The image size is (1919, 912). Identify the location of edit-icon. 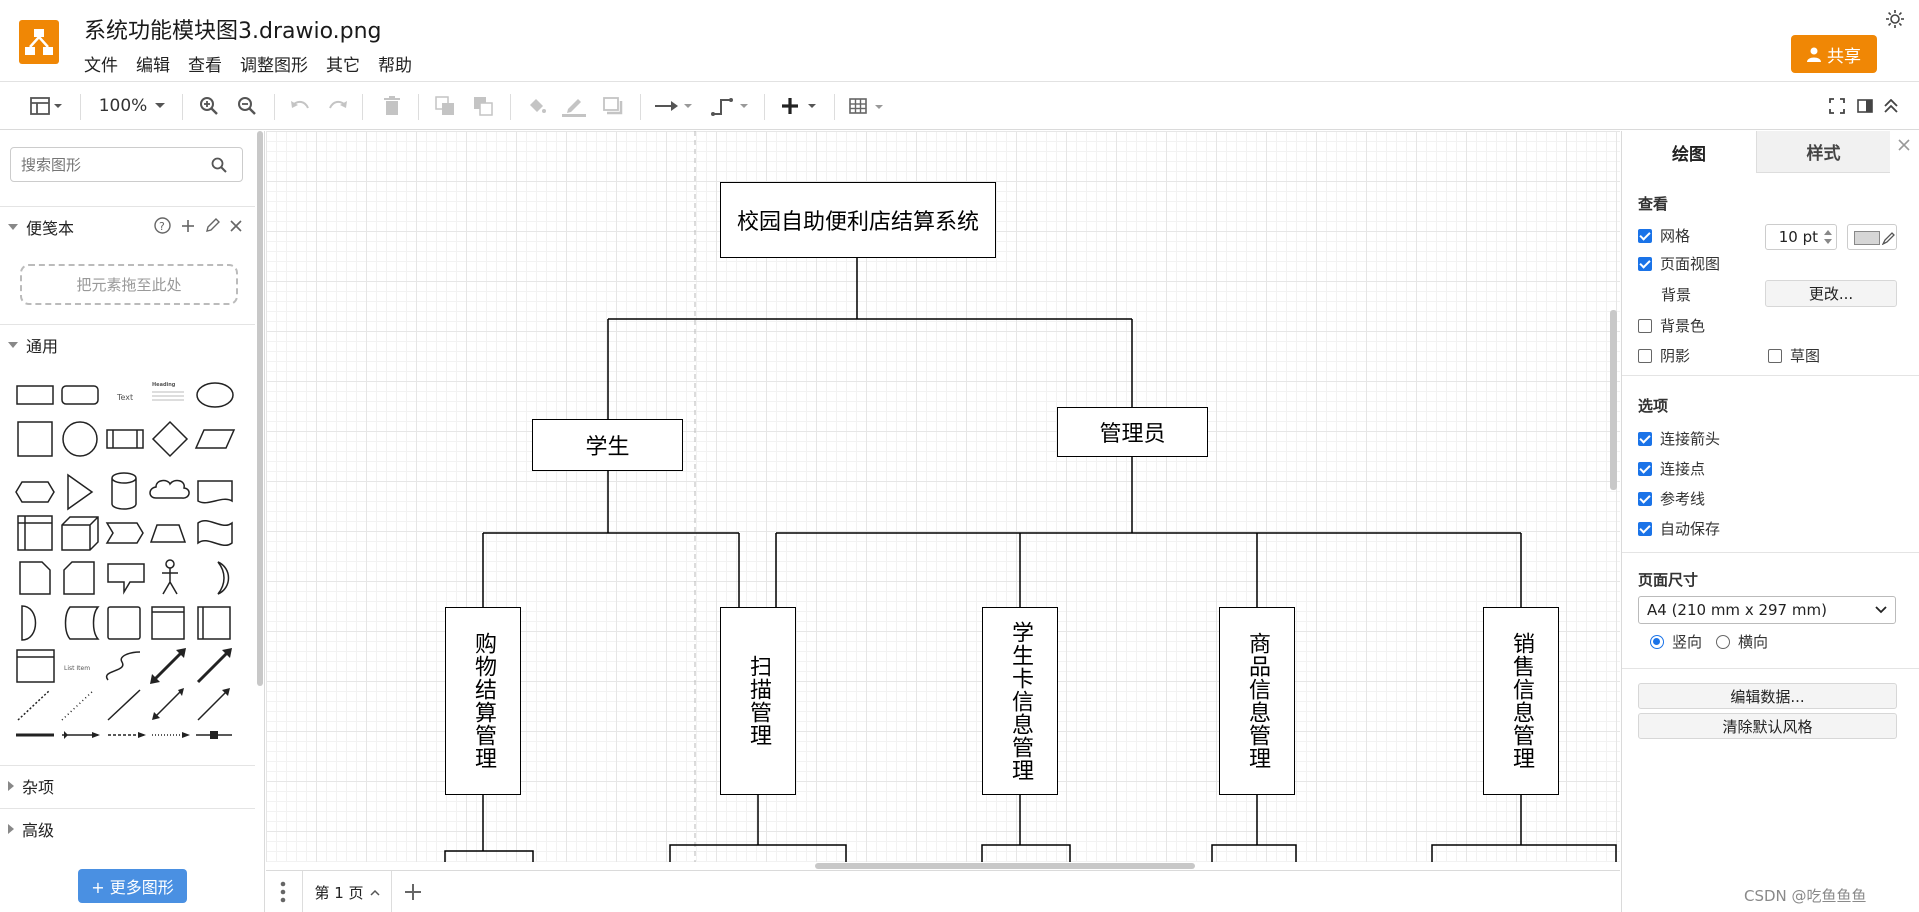
(212, 225).